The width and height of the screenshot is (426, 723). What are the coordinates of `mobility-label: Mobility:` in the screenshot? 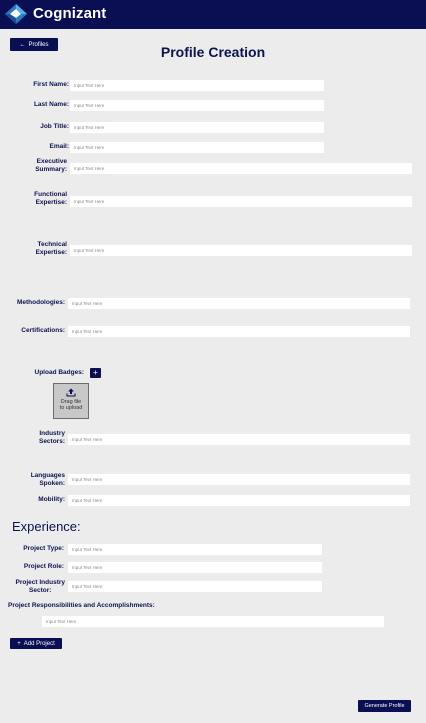 It's located at (51, 499).